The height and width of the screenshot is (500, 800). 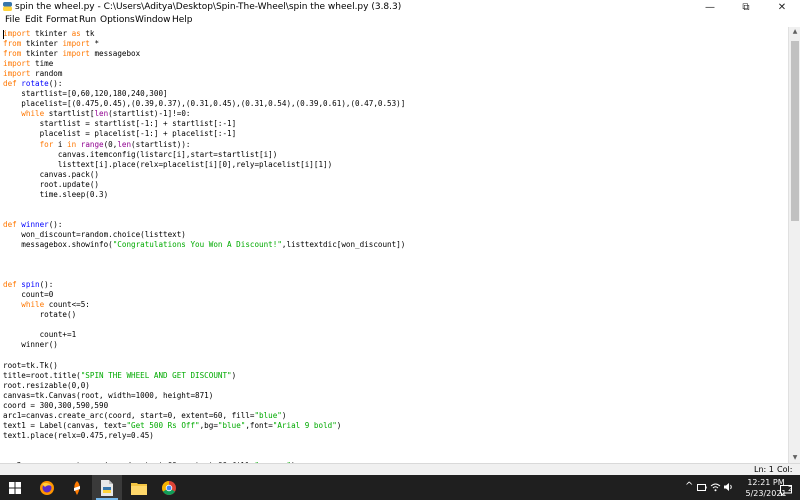 What do you see at coordinates (10, 285) in the screenshot?
I see `code-token-kw: def` at bounding box center [10, 285].